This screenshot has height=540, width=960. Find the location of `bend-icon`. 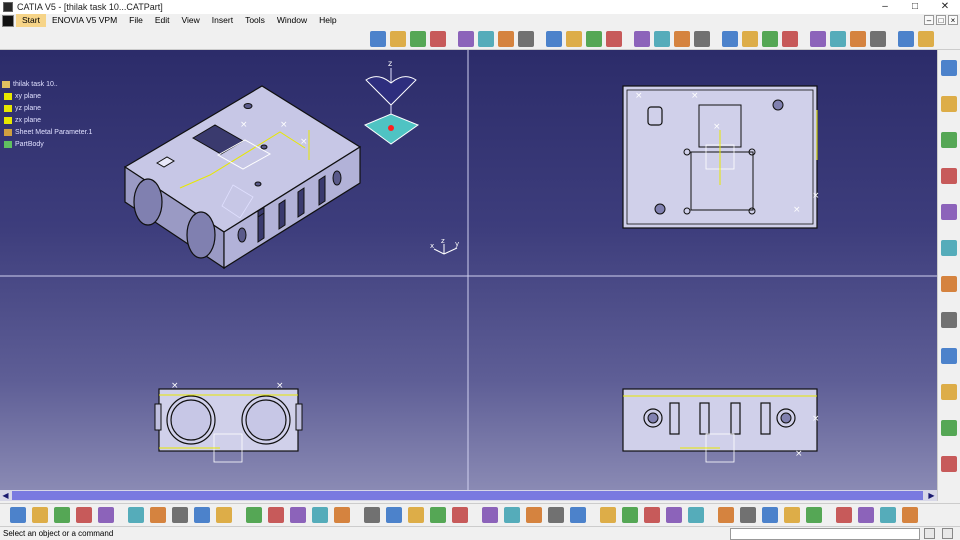

bend-icon is located at coordinates (486, 39).